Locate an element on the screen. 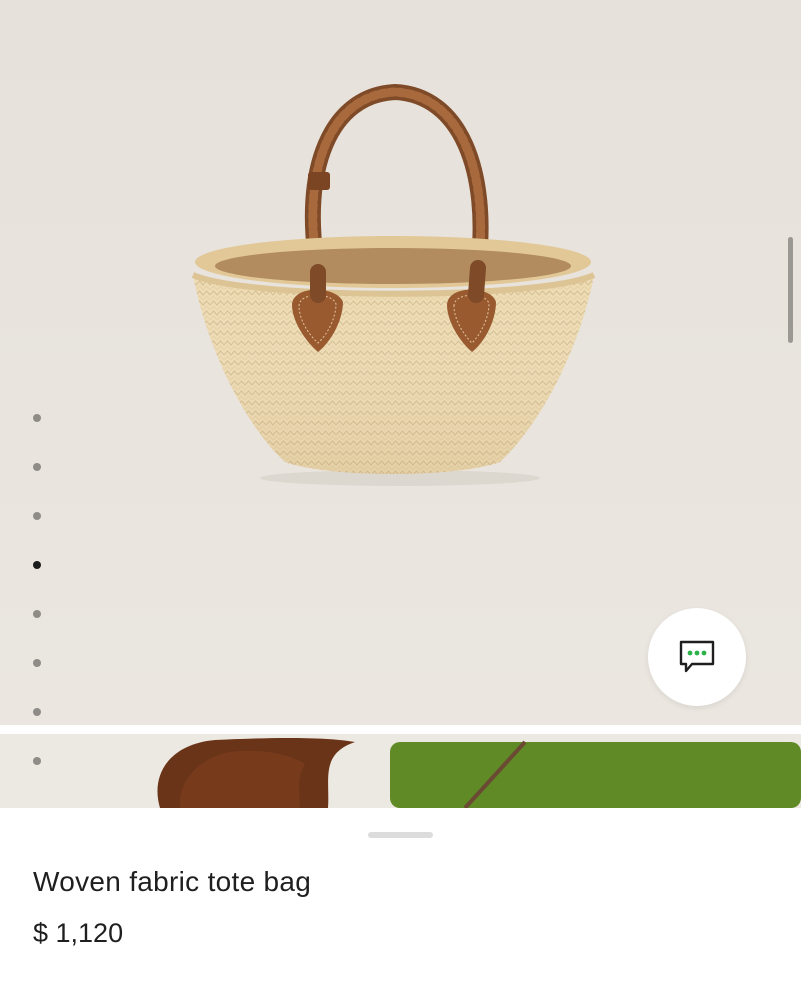 The height and width of the screenshot is (1000, 801). image-divider is located at coordinates (400, 729).